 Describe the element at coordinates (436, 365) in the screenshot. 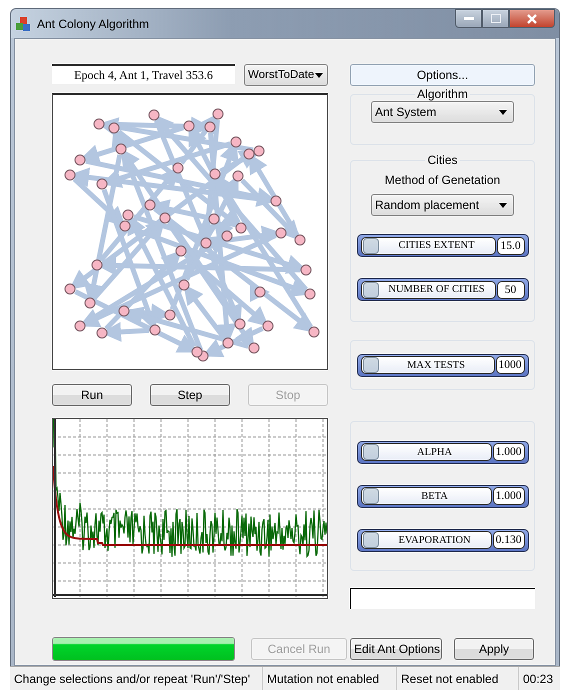

I see `slider-label: MAX TESTS` at that location.